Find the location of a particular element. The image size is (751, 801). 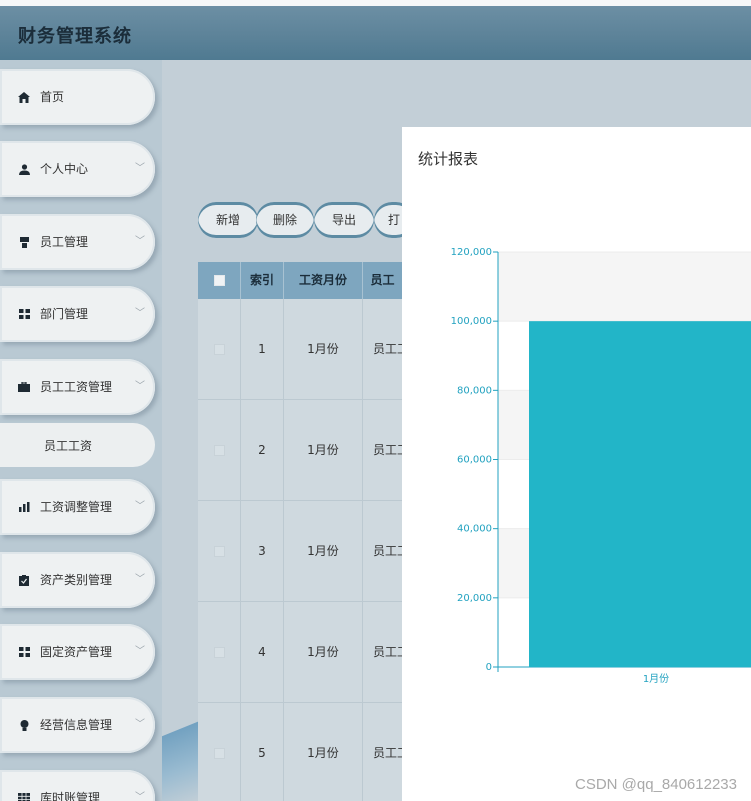

y-tick-label: 20,000 is located at coordinates (474, 598).